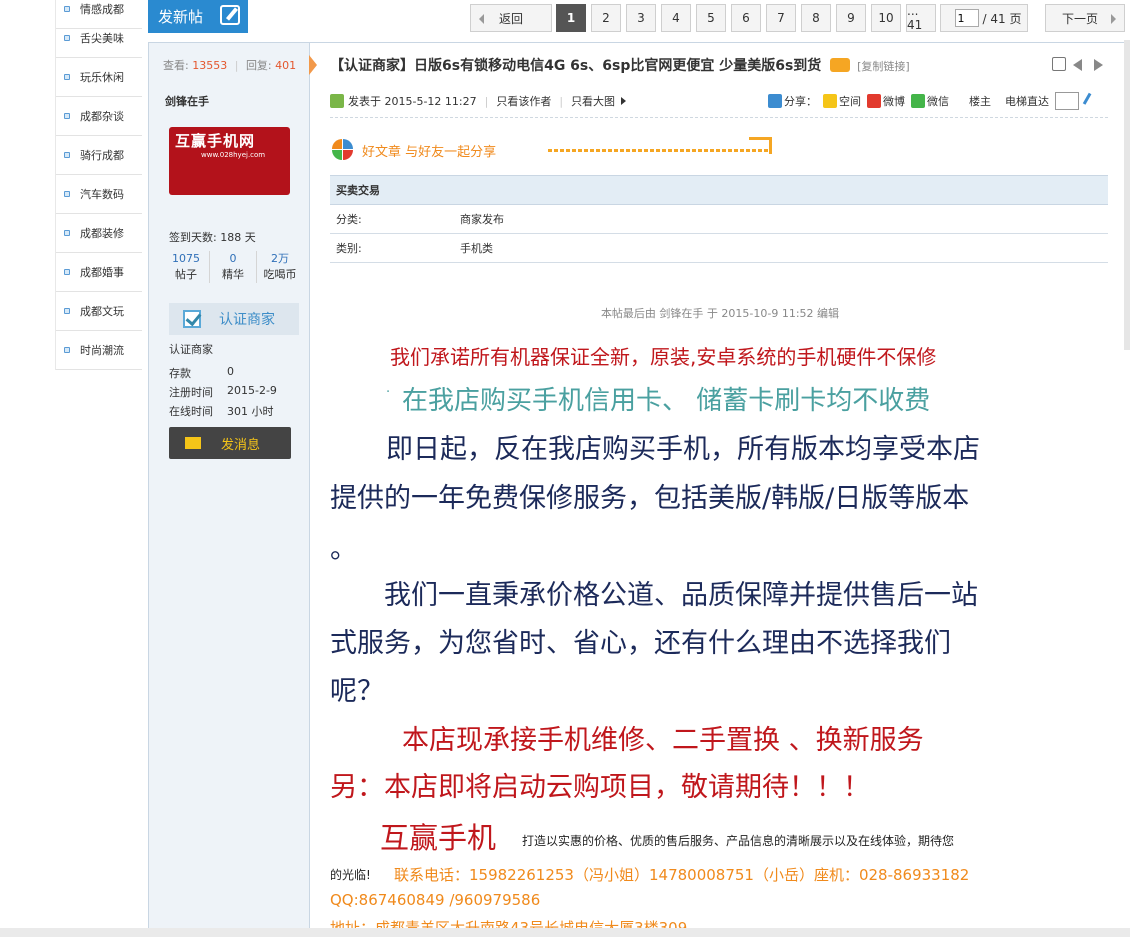 The width and height of the screenshot is (1130, 937). I want to click on nav-item: 成都杂谈, so click(99, 116).